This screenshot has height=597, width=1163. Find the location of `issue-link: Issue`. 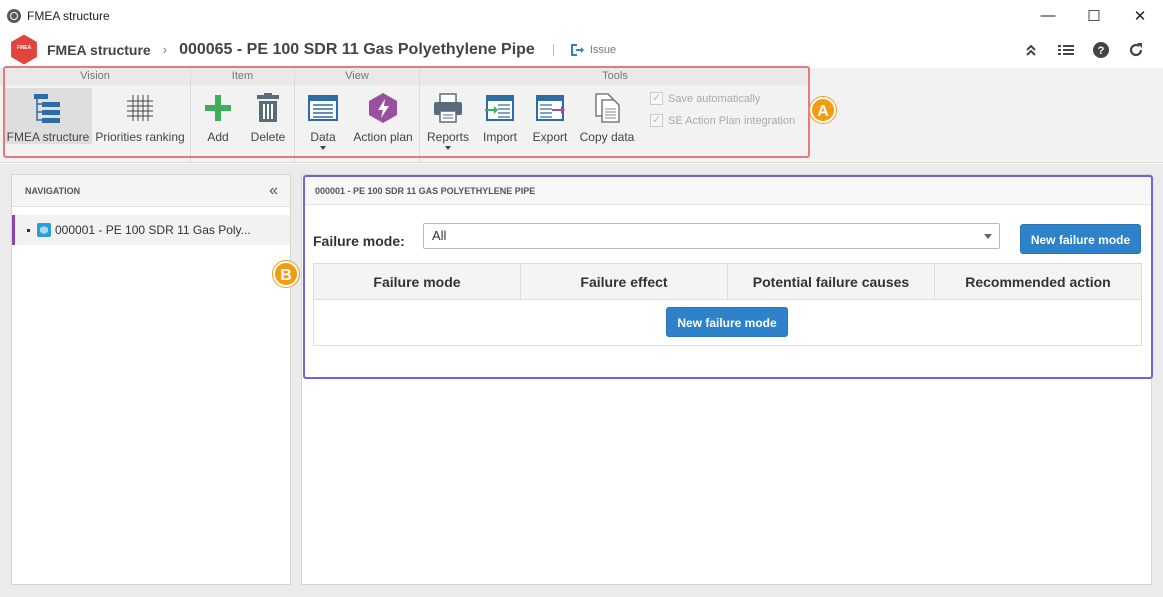

issue-link: Issue is located at coordinates (603, 50).